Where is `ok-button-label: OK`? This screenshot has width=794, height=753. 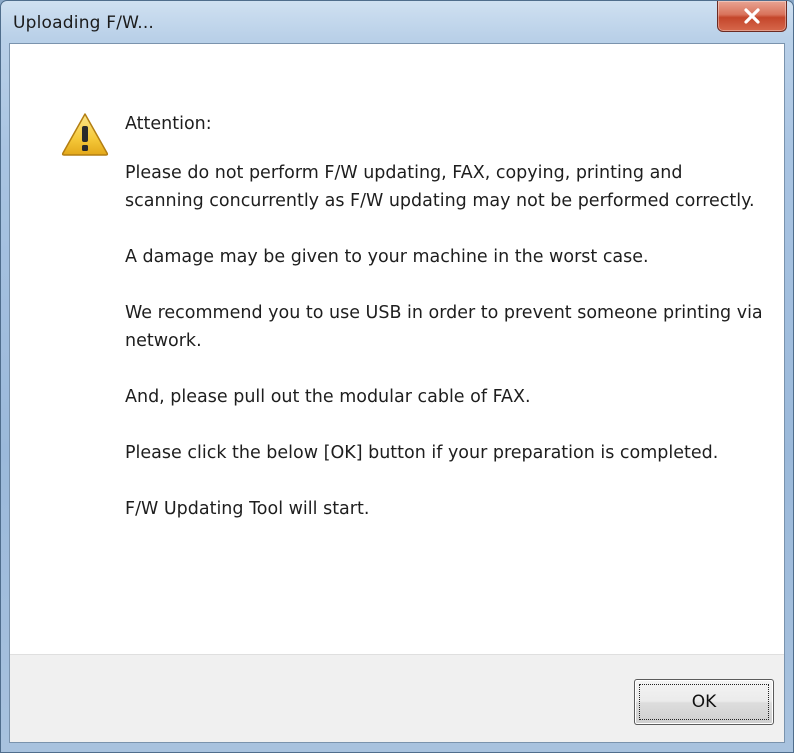 ok-button-label: OK is located at coordinates (704, 702).